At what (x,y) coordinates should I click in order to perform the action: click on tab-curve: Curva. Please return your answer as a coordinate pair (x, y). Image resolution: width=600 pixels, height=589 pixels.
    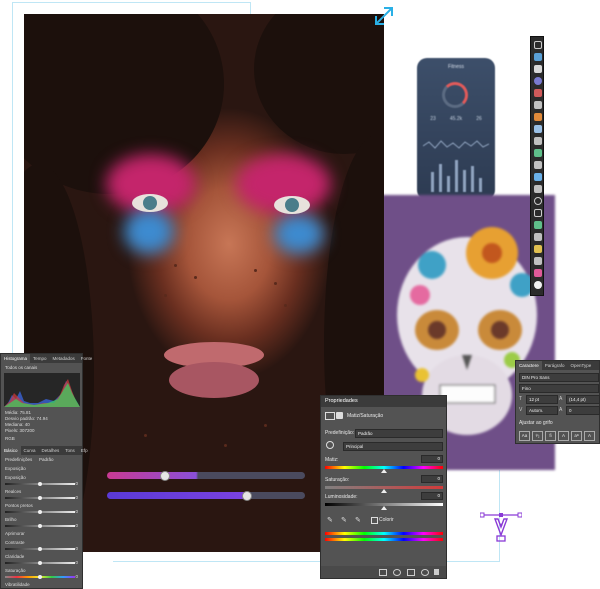
    Looking at the image, I should click on (30, 450).